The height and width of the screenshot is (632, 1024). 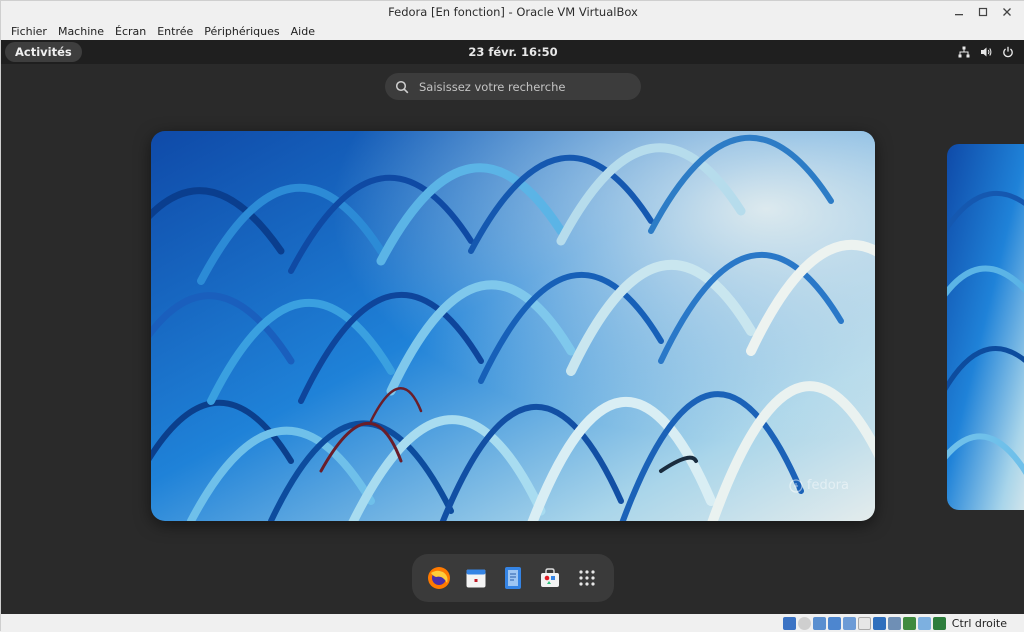 I want to click on audio-icon, so click(x=819, y=623).